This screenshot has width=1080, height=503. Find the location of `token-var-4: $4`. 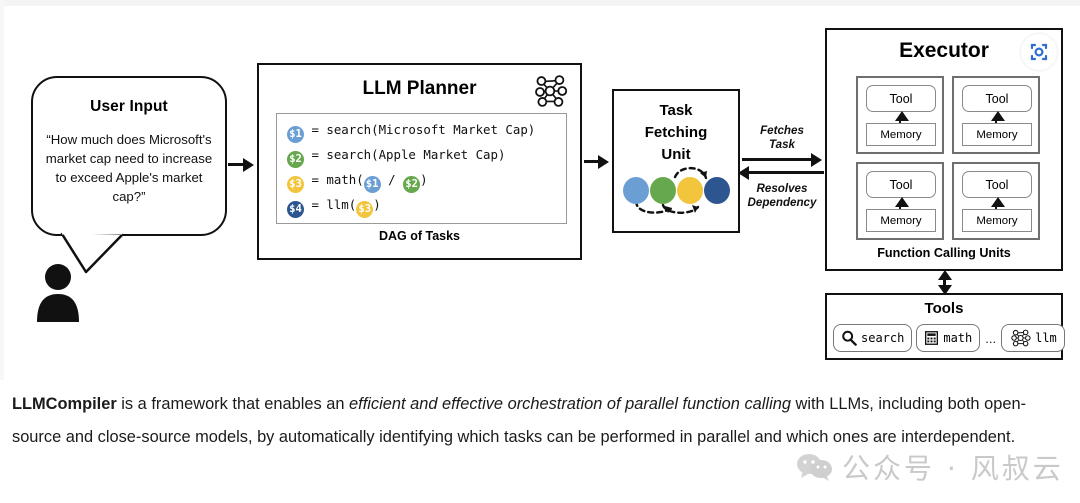

token-var-4: $4 is located at coordinates (295, 209).